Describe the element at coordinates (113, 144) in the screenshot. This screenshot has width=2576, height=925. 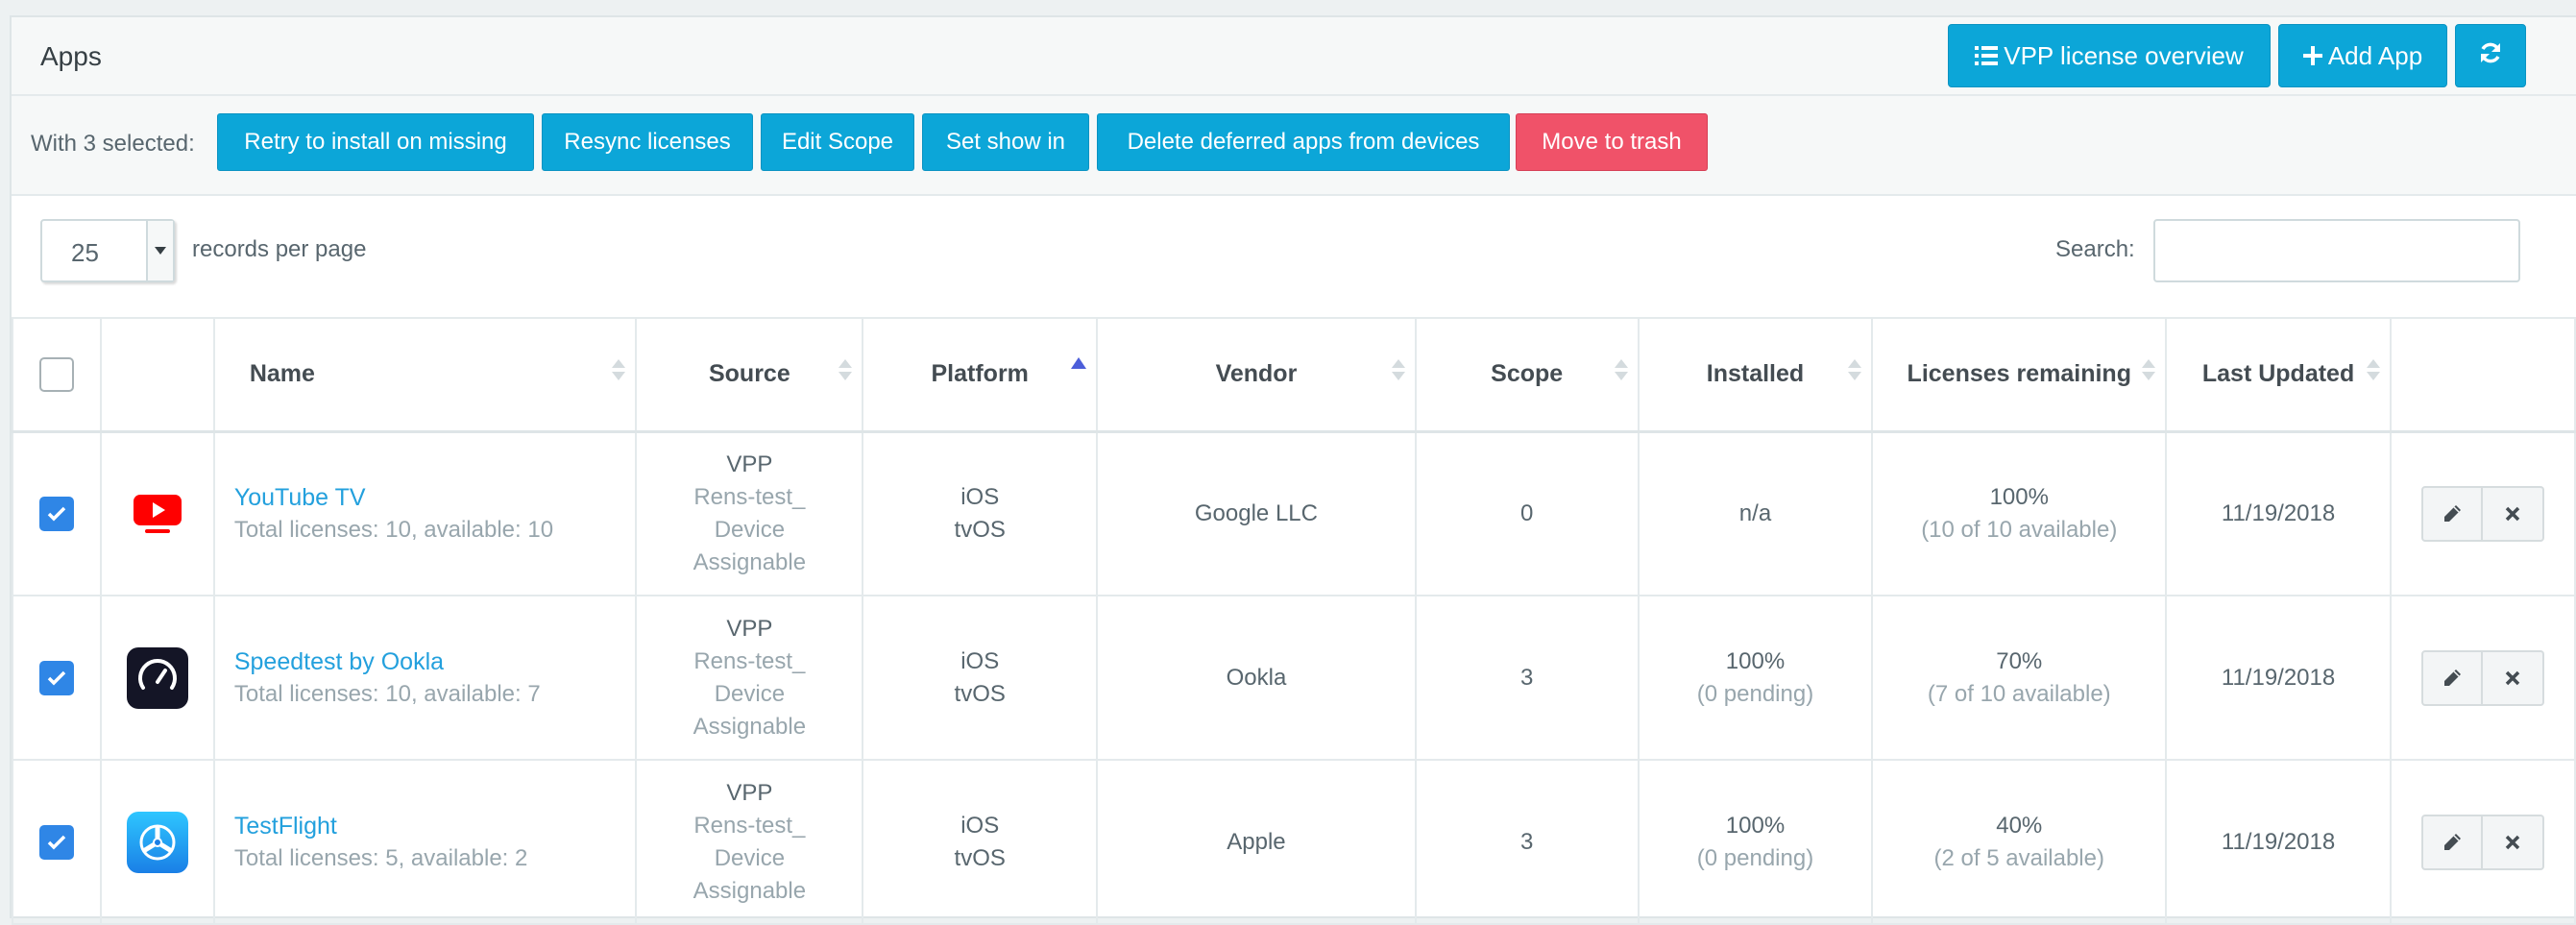
I see `bulk-selection-label: With 3 selected:` at that location.